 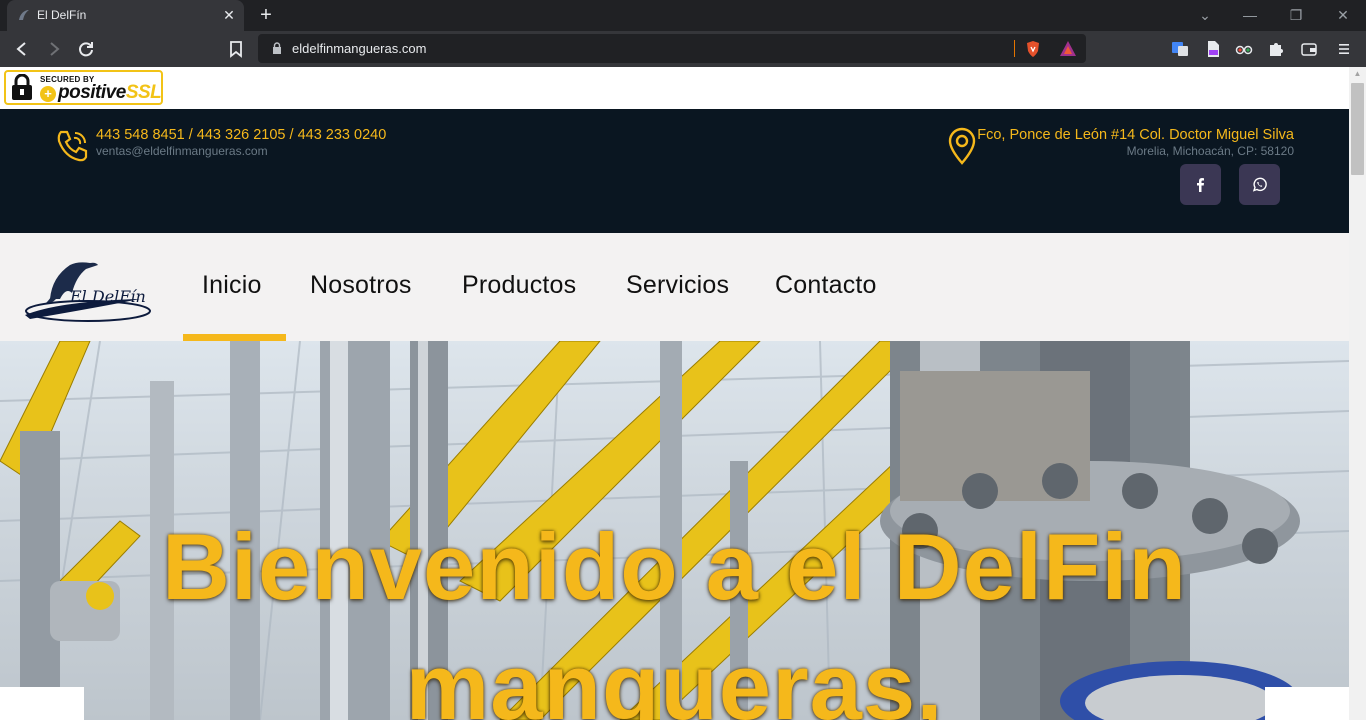 What do you see at coordinates (1180, 49) in the screenshot?
I see `translate-extension-icon` at bounding box center [1180, 49].